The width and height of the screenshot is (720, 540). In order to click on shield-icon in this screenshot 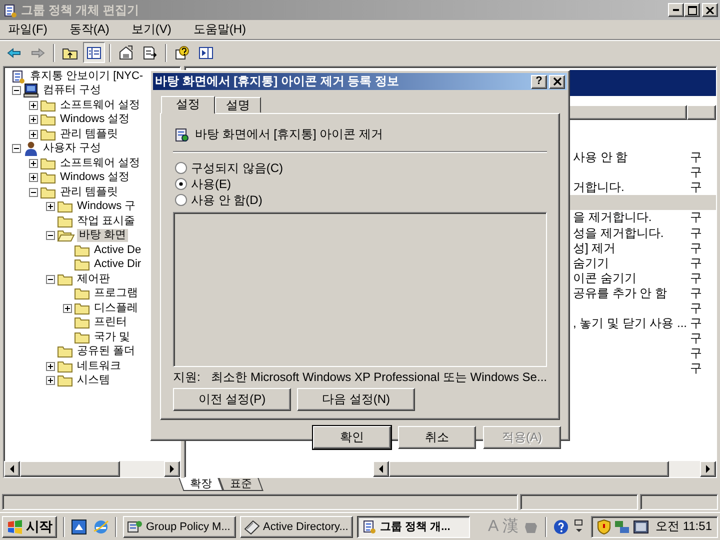, I will do `click(603, 526)`.